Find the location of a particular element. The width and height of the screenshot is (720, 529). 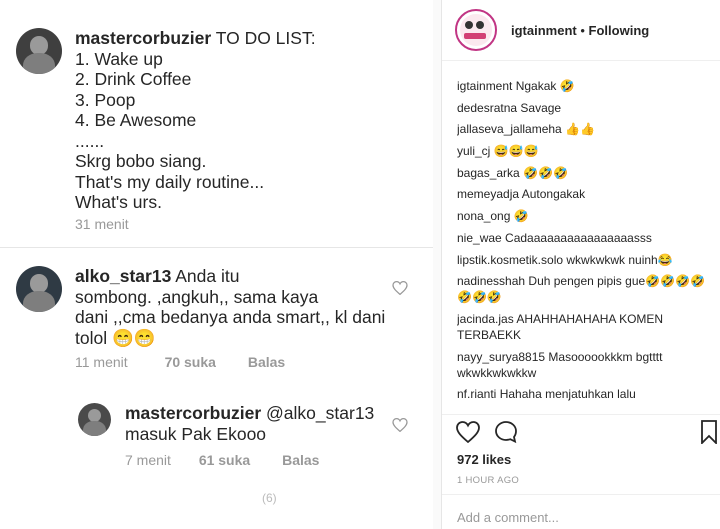

list-item: igtainment Ngakak 🤣 is located at coordinates (516, 86).